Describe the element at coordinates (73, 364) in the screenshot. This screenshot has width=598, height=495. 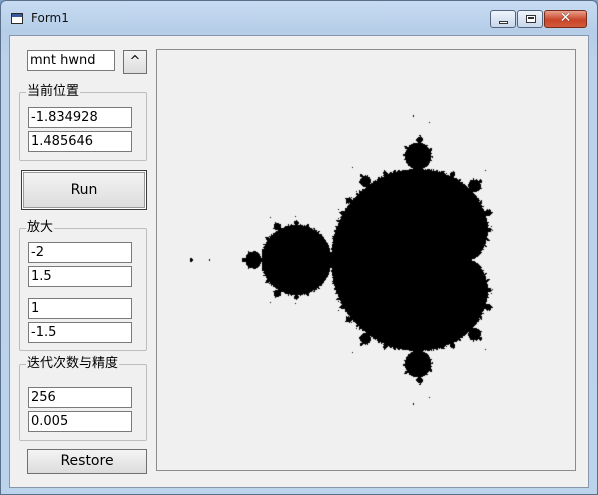
I see `iteration-group-label: 迭代次数与精度` at that location.